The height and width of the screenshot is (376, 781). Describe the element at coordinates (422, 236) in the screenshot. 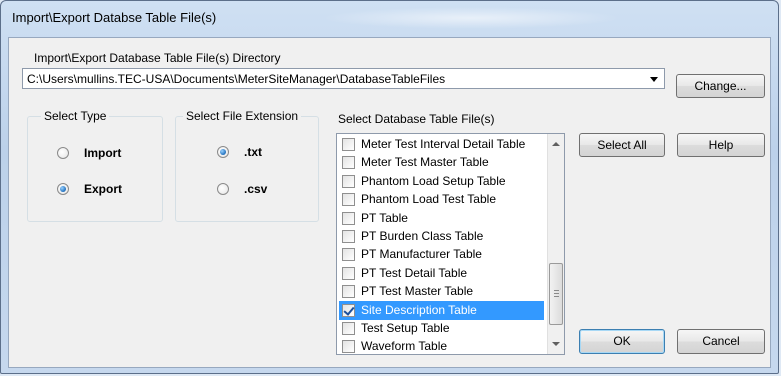

I see `item-label: PT Burden Class Table` at that location.